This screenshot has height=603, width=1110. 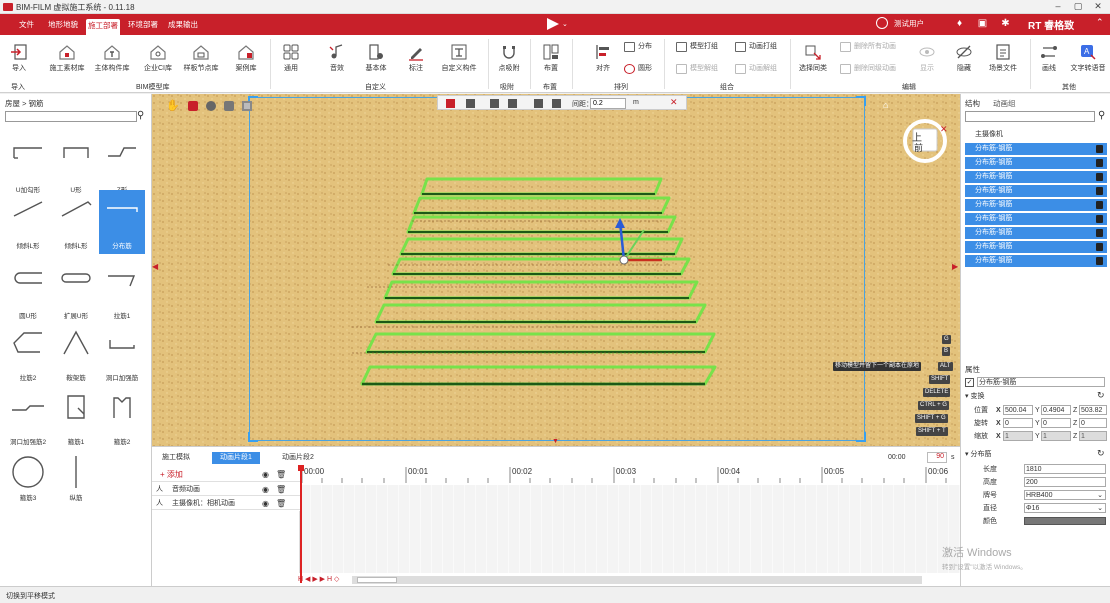 What do you see at coordinates (1100, 22) in the screenshot?
I see `collapse-ribbon-icon: ⌃` at bounding box center [1100, 22].